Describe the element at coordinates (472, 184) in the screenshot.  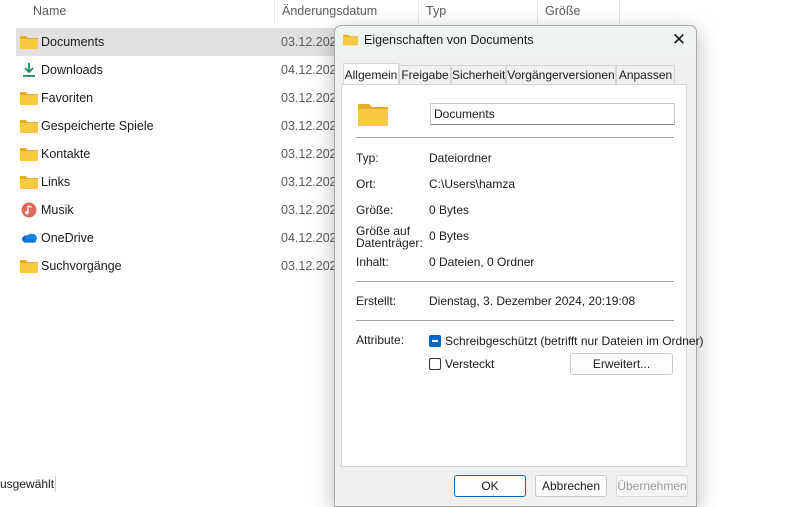
I see `location-value: C:\Users\hamza` at that location.